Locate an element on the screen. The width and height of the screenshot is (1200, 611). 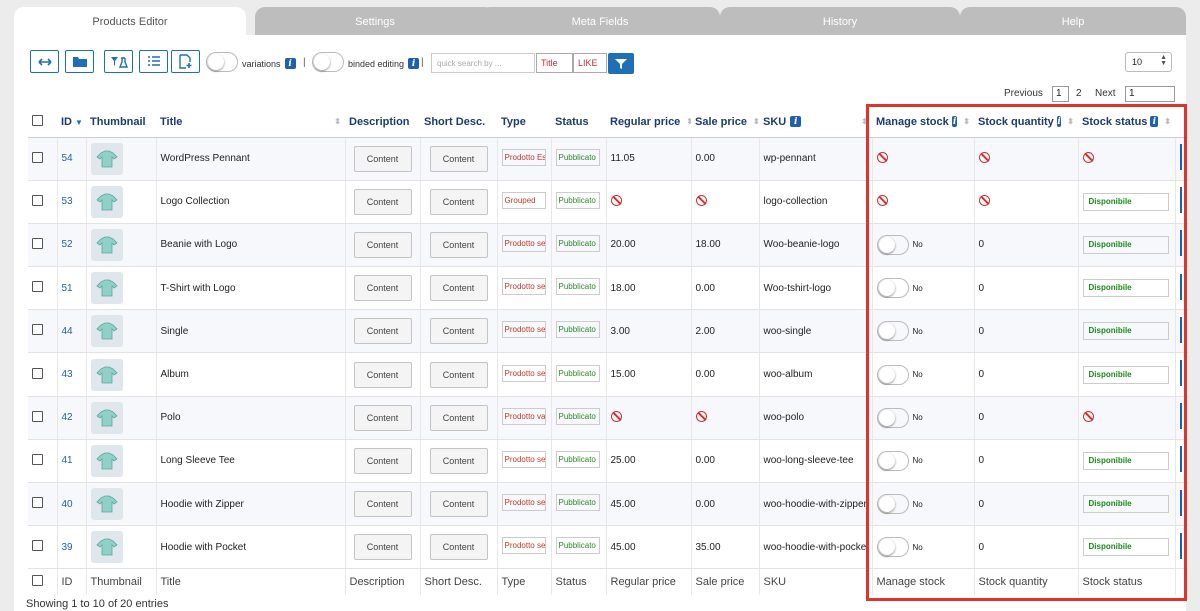
tab-products-editor: Products Editor is located at coordinates (130, 21).